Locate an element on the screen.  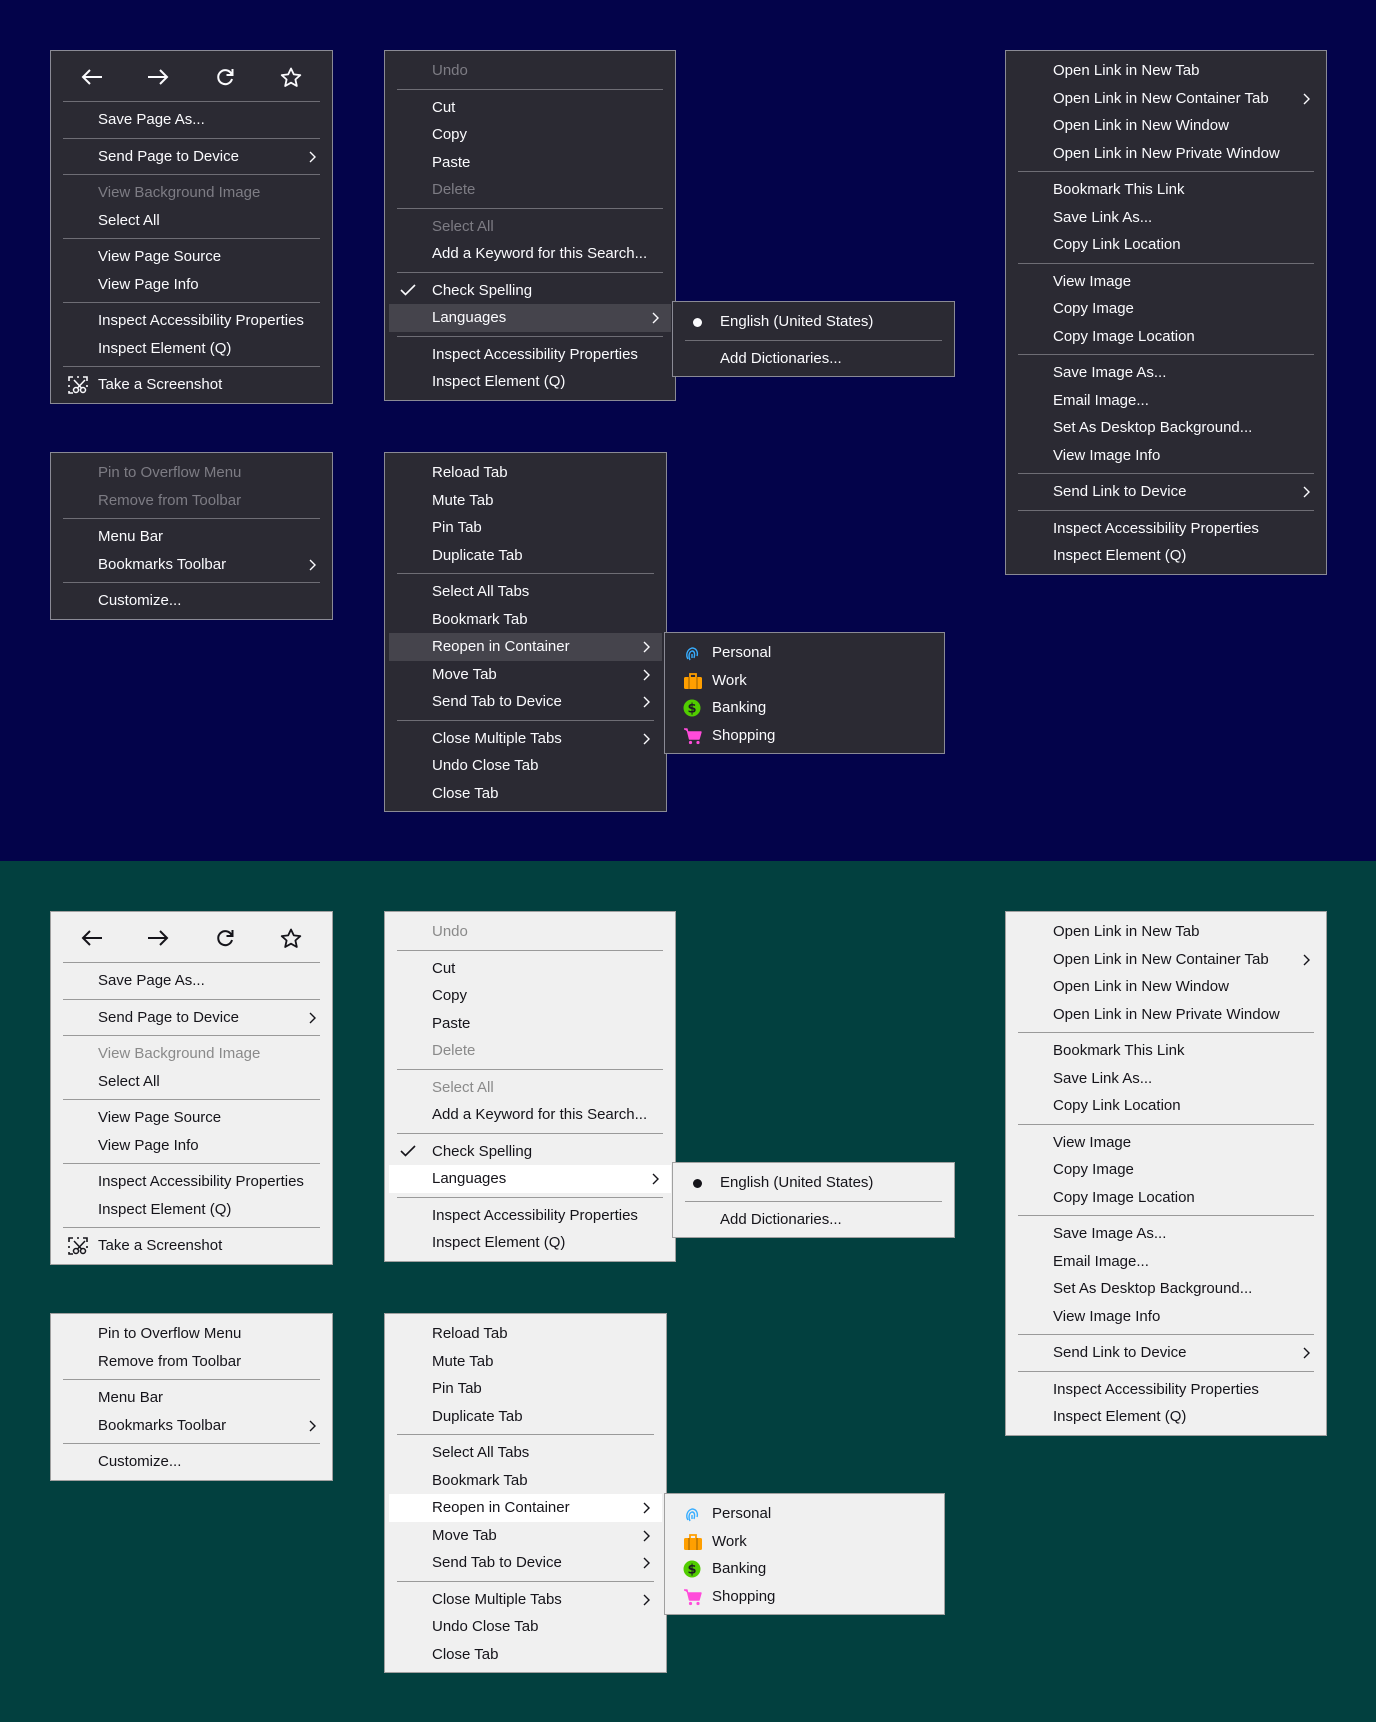
menuitem-undo: Undo is located at coordinates (530, 932).